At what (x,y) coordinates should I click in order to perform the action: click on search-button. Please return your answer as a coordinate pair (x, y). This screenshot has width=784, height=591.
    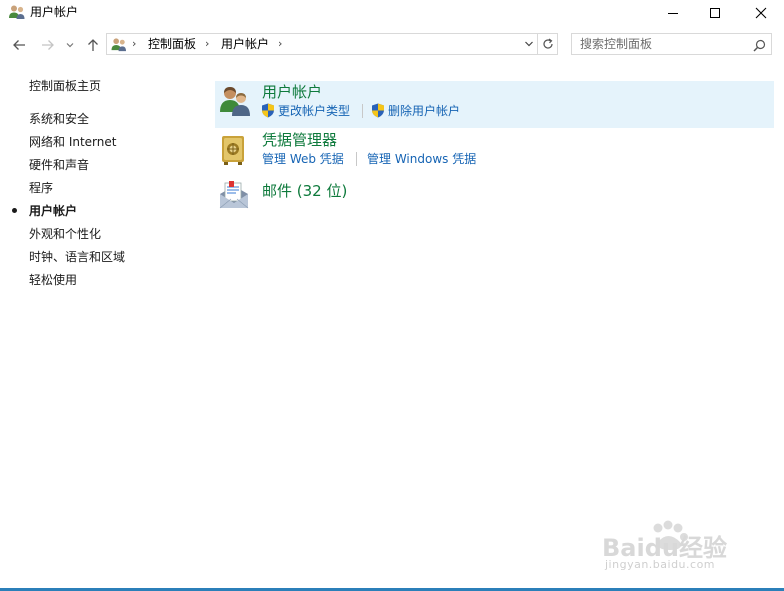
    Looking at the image, I should click on (759, 45).